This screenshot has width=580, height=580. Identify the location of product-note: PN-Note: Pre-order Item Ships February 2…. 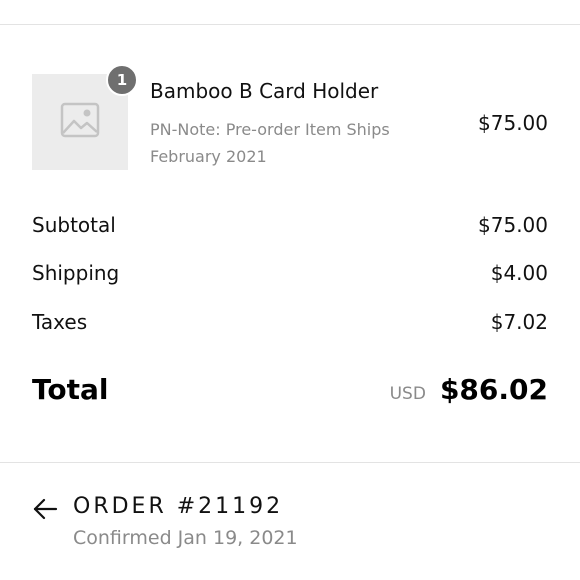
(270, 143).